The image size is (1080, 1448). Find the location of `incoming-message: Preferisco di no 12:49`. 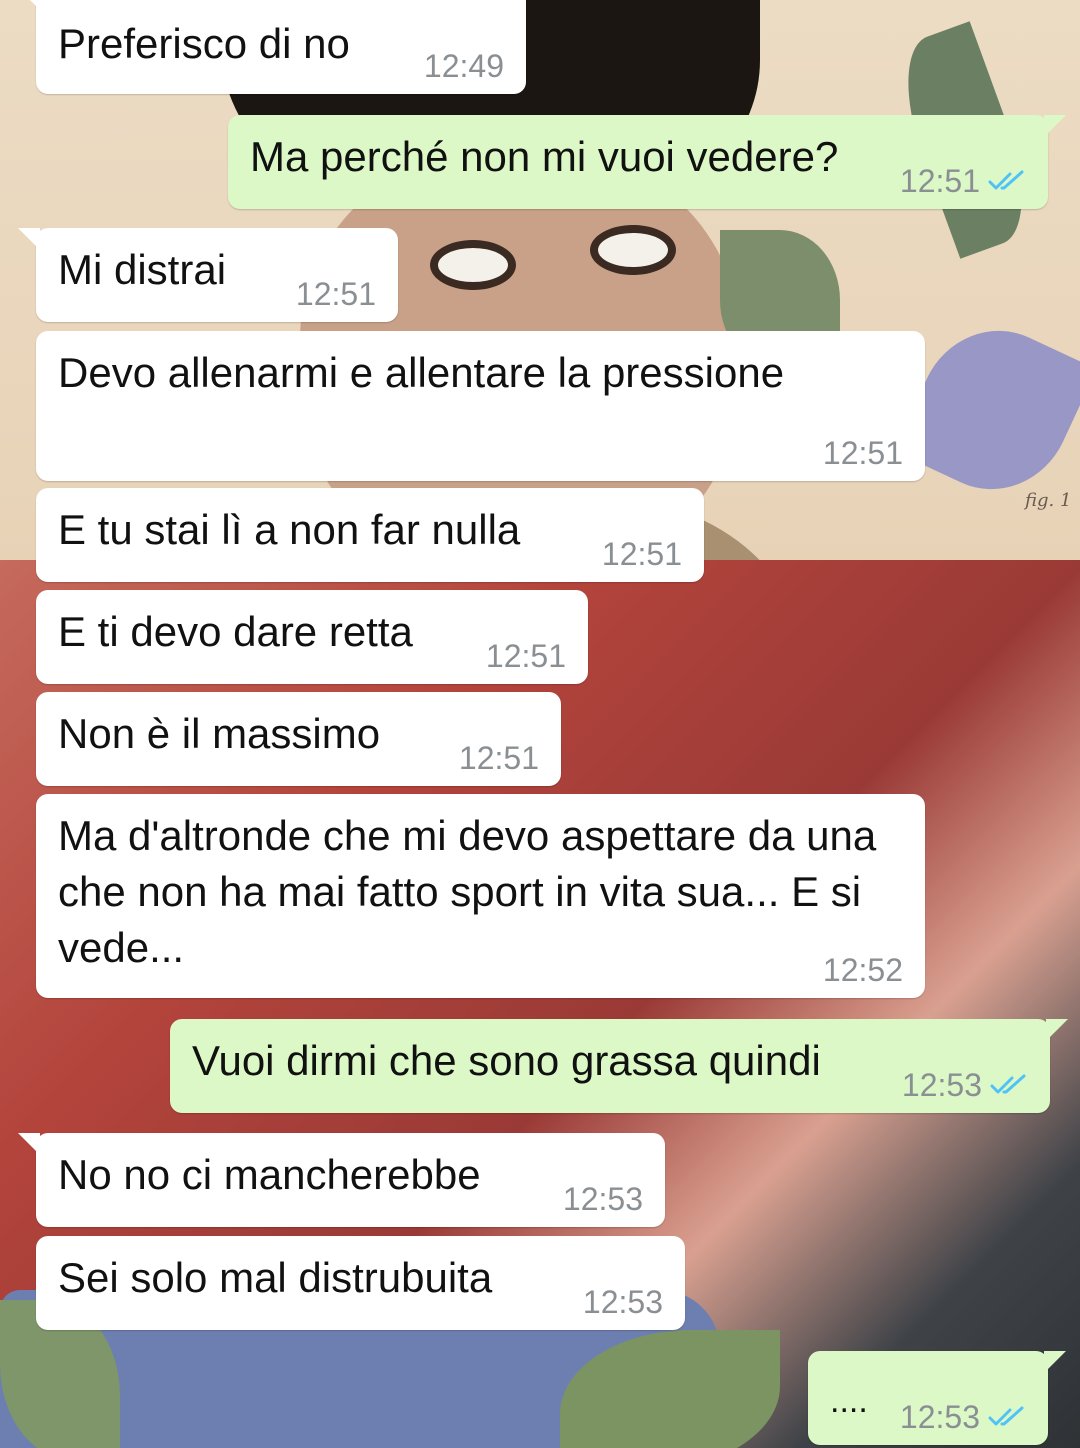

incoming-message: Preferisco di no 12:49 is located at coordinates (272, 47).